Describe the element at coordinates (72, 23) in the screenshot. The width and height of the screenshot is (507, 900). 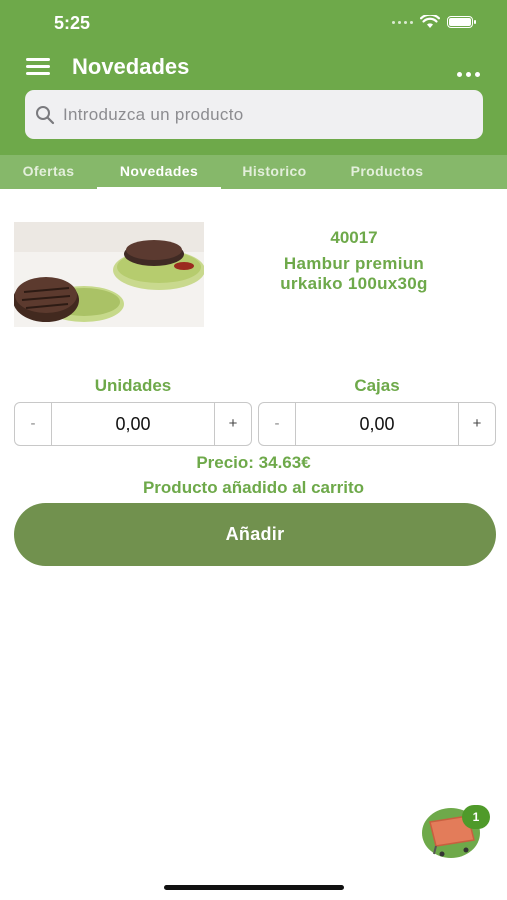
I see `status-time: 5:25` at that location.